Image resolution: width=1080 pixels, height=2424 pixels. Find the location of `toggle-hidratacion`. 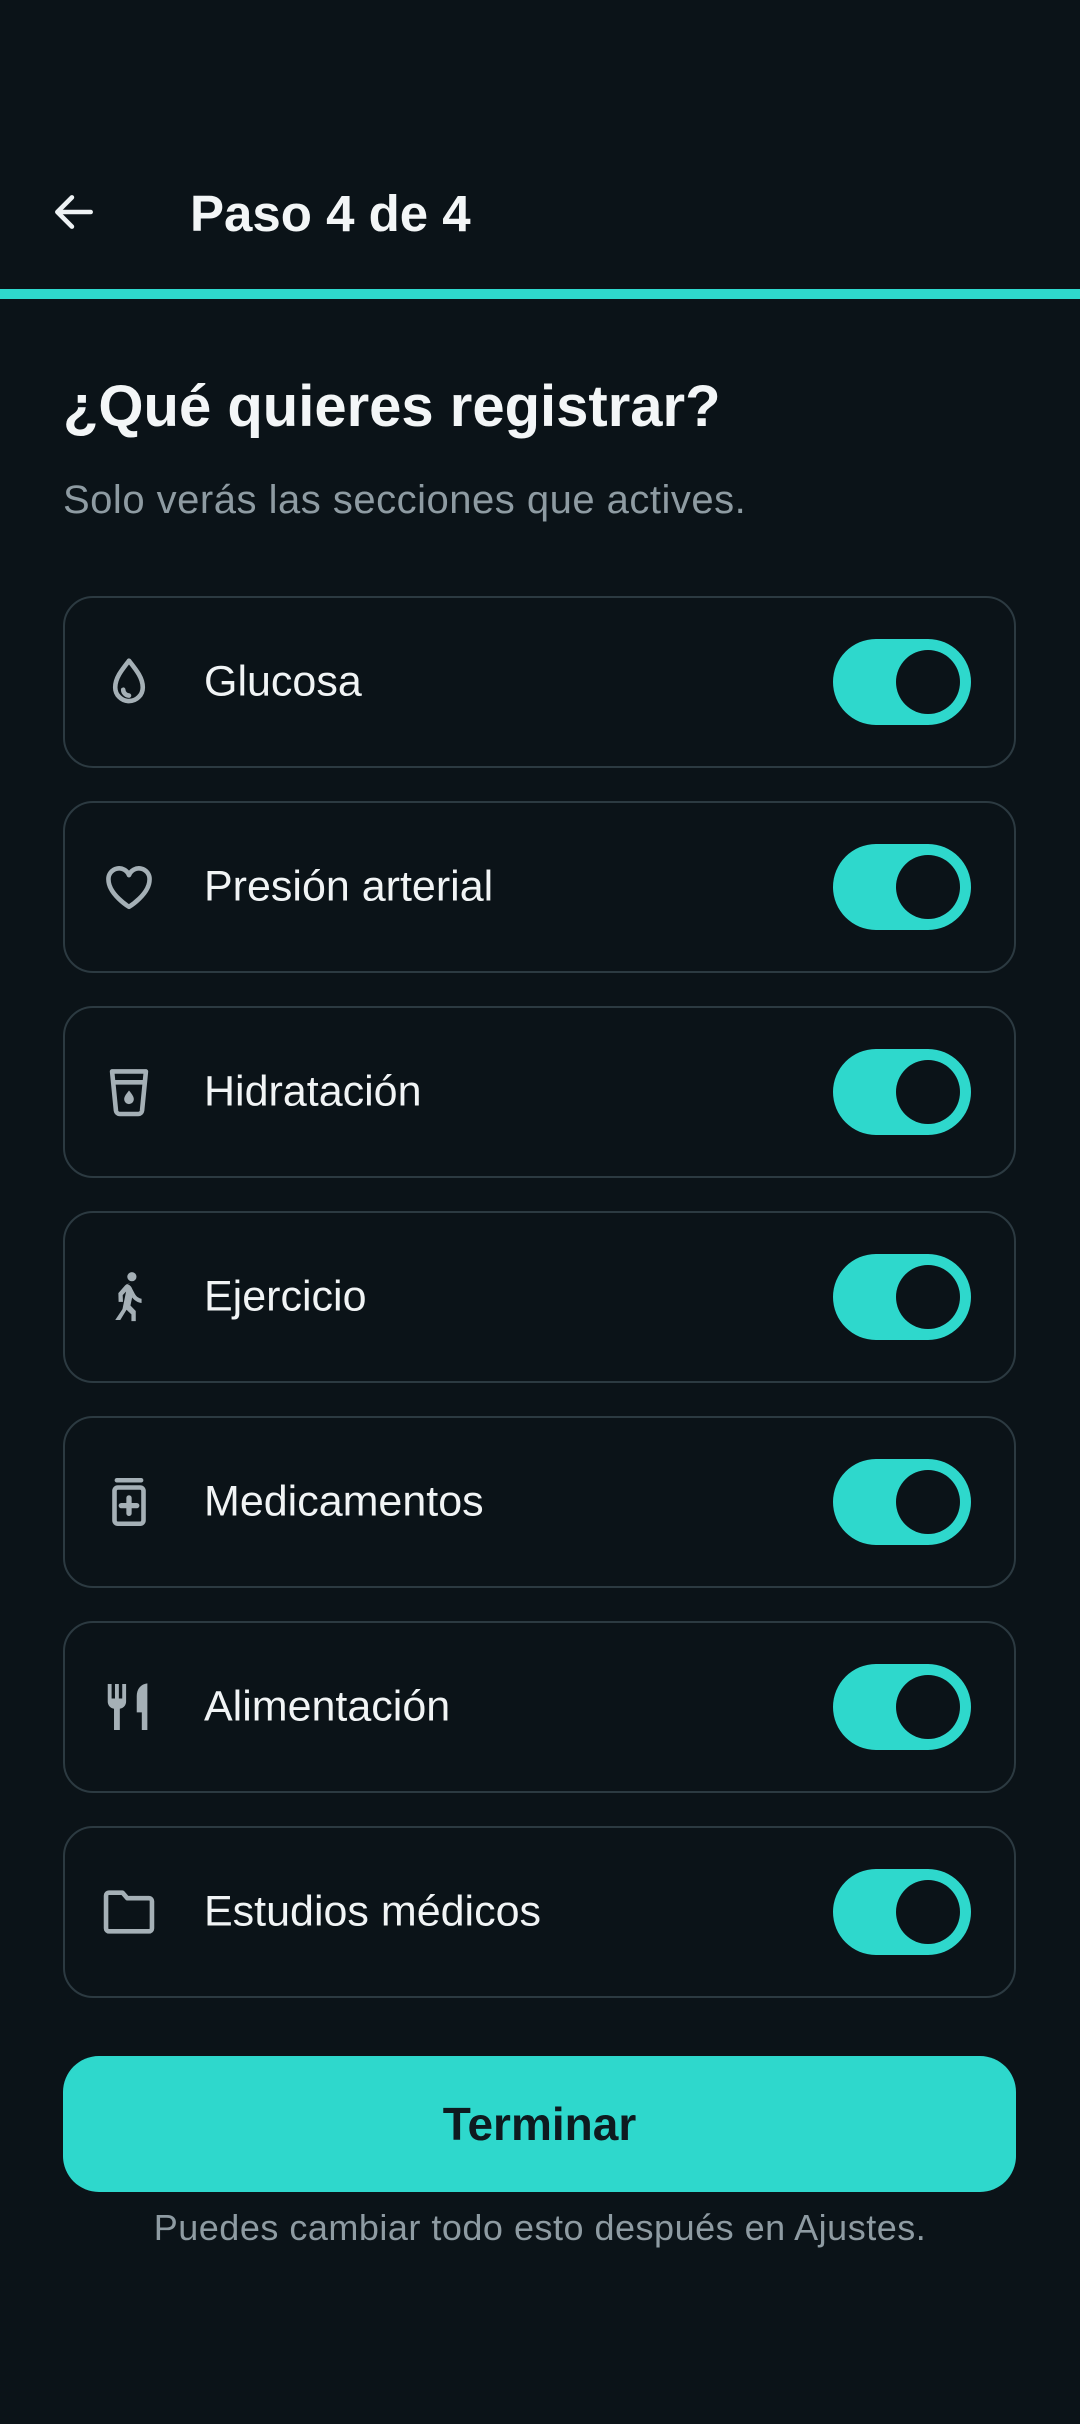

toggle-hidratacion is located at coordinates (902, 1092).